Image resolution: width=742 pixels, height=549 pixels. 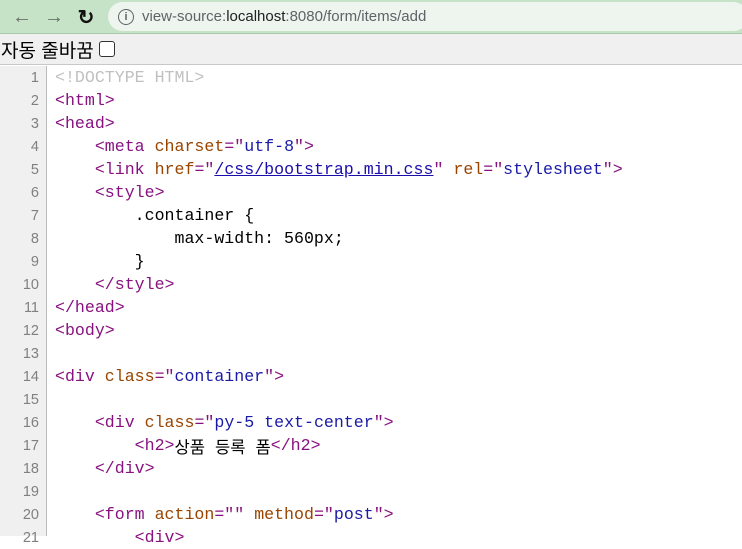 I want to click on url-host: localhost, so click(x=256, y=16).